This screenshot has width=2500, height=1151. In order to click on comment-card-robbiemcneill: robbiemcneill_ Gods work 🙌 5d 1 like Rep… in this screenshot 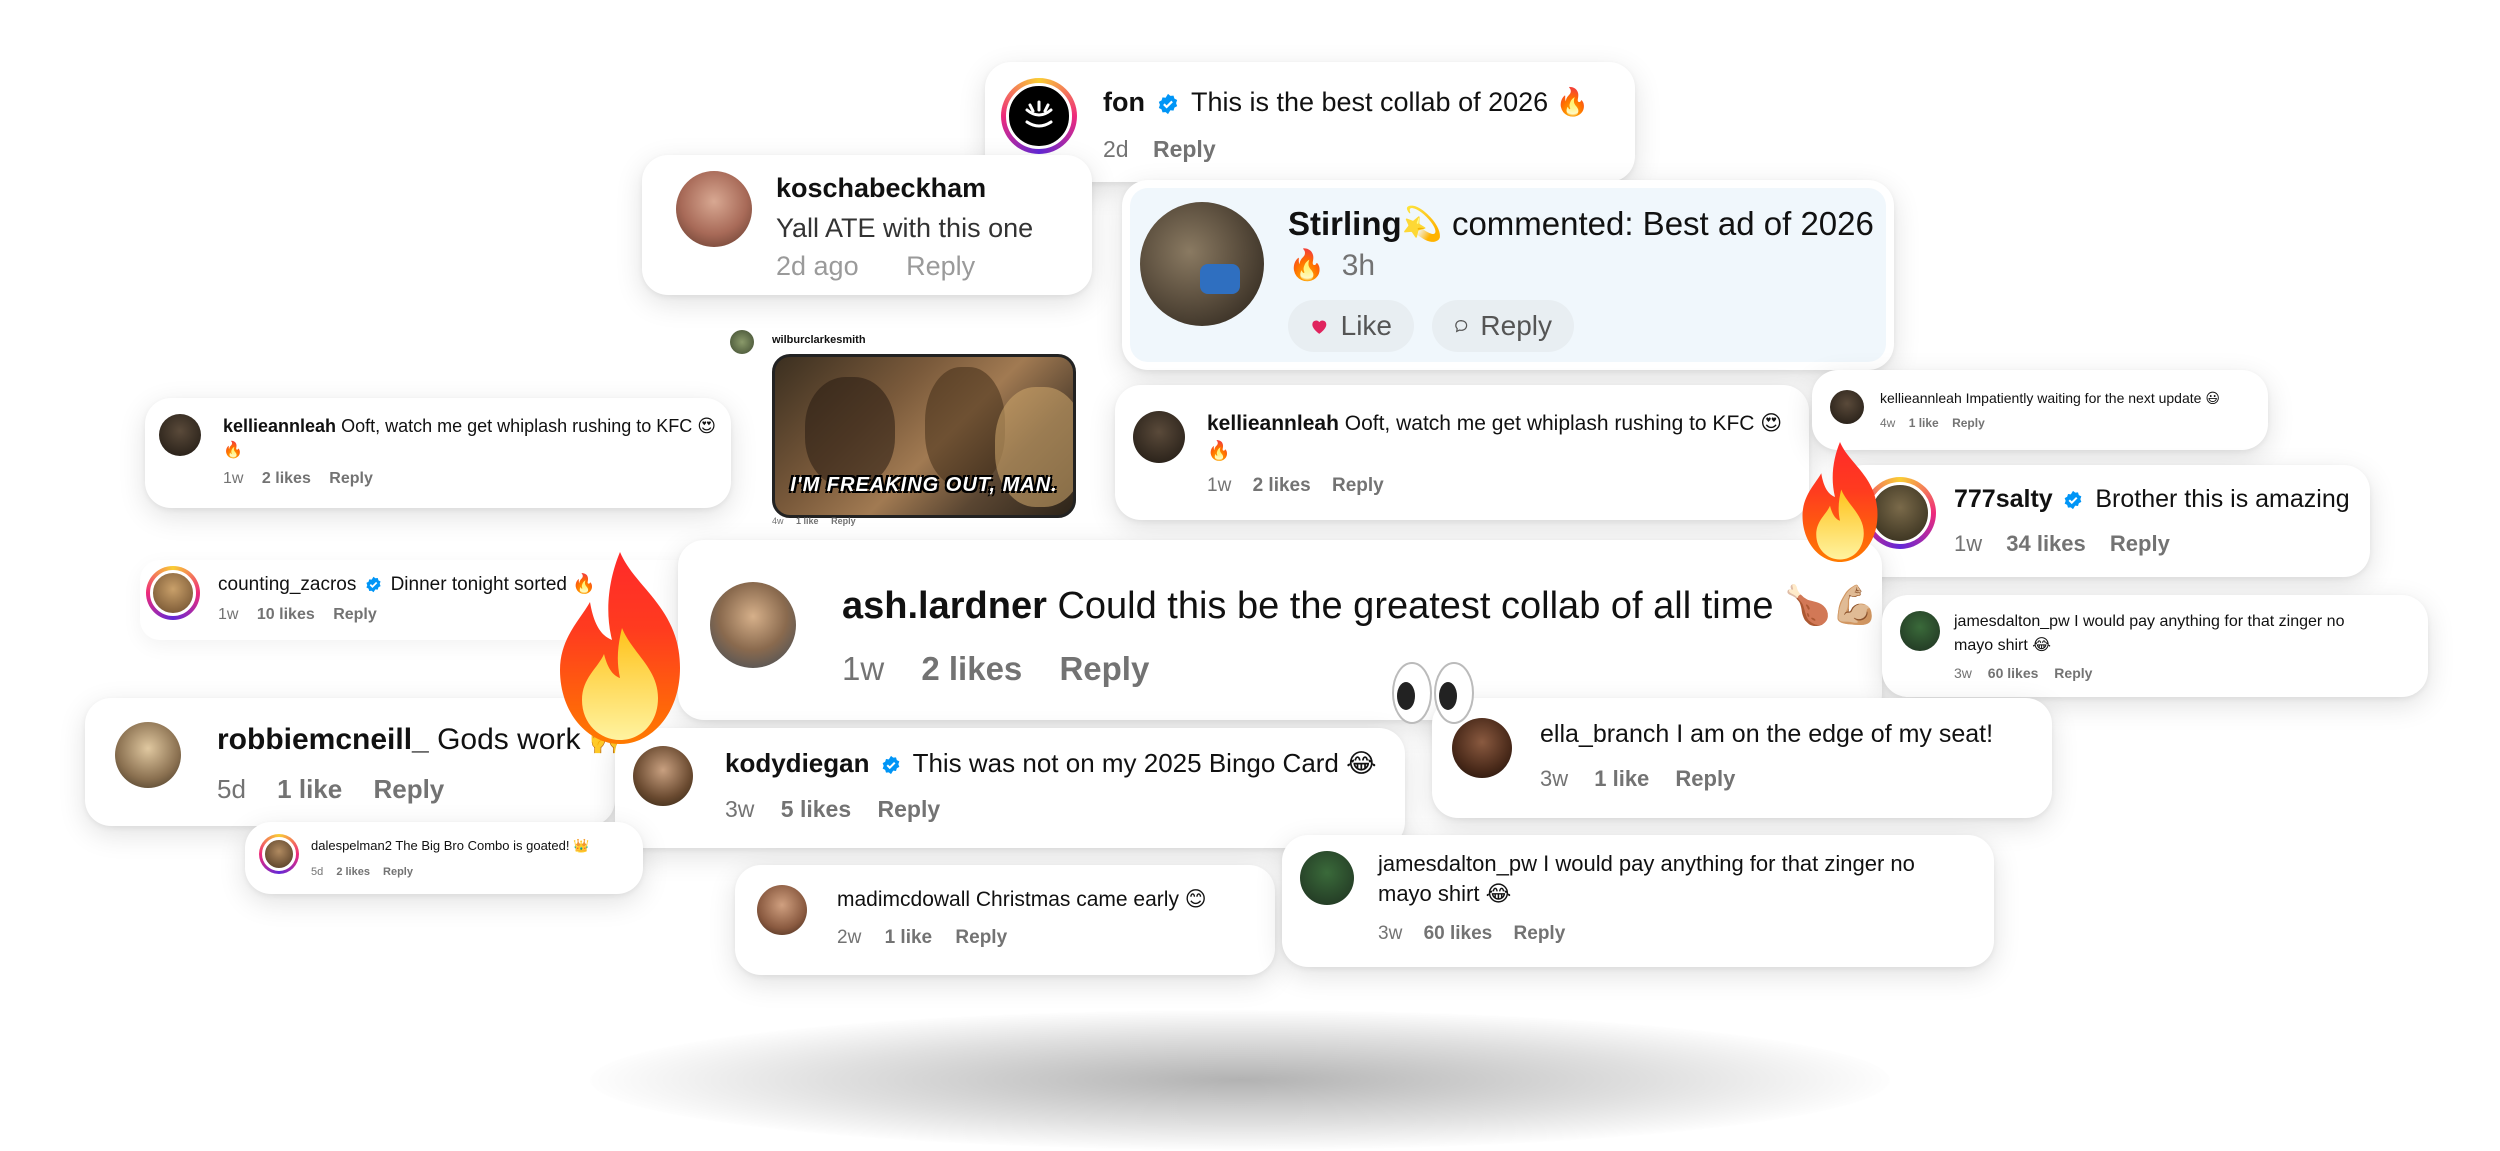, I will do `click(355, 762)`.